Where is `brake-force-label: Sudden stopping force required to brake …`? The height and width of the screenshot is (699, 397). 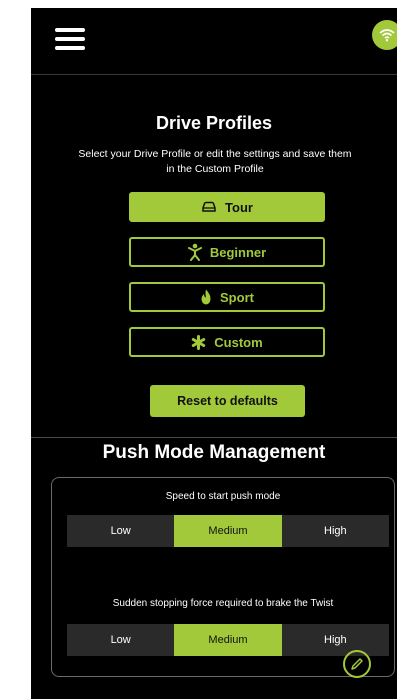 brake-force-label: Sudden stopping force required to brake … is located at coordinates (223, 603).